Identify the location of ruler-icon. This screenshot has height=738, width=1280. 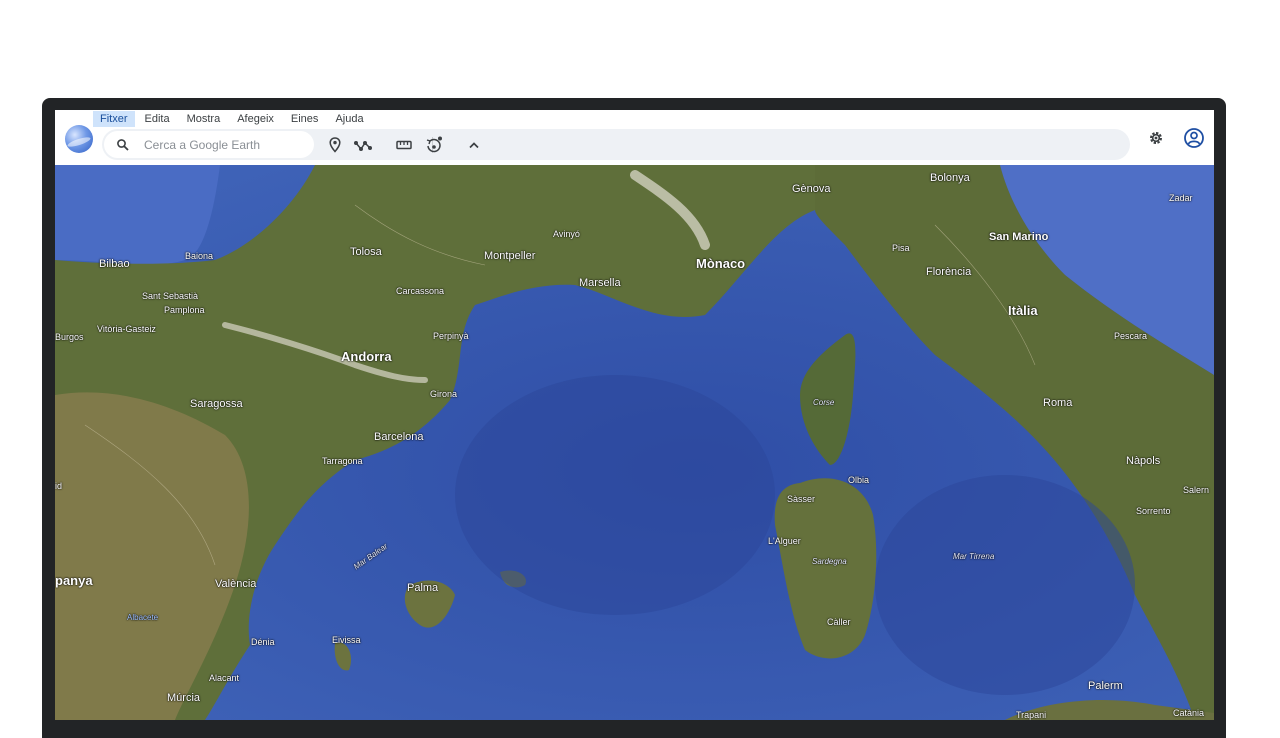
(404, 145).